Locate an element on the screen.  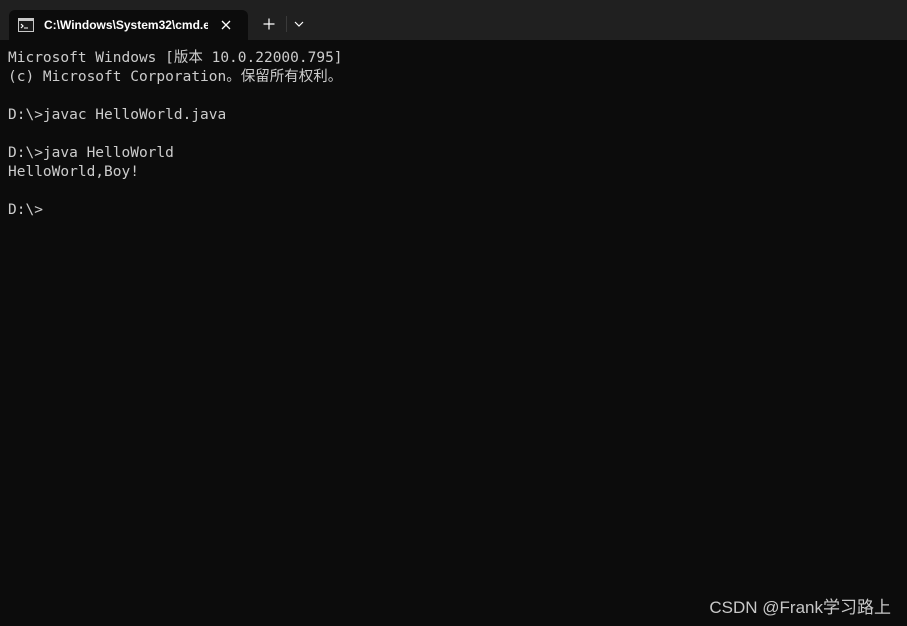
tab-cmd: C:\Windows\System32\cmd.e is located at coordinates (128, 25).